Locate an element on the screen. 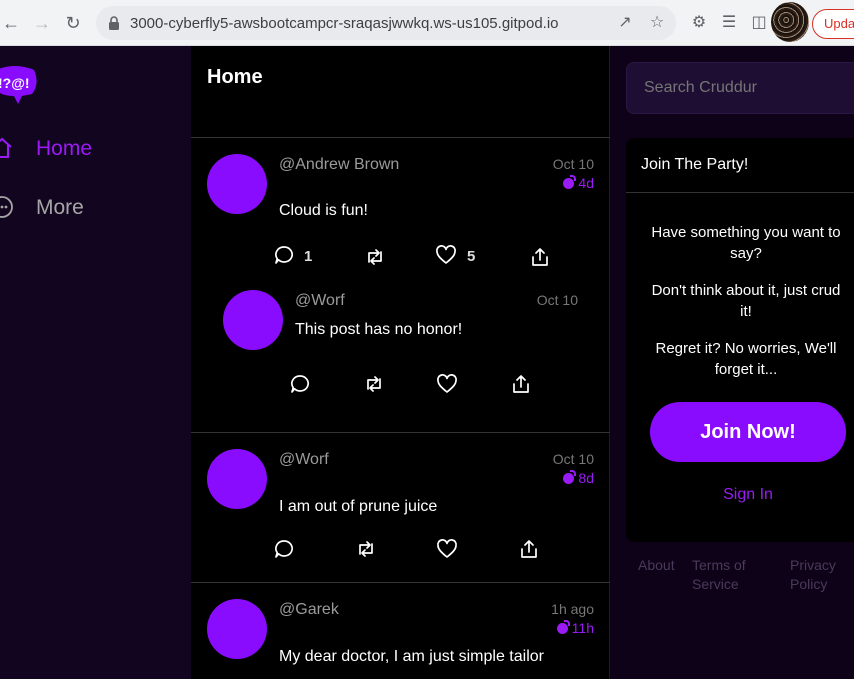 Image resolution: width=854 pixels, height=679 pixels. like-count: 5 is located at coordinates (471, 256).